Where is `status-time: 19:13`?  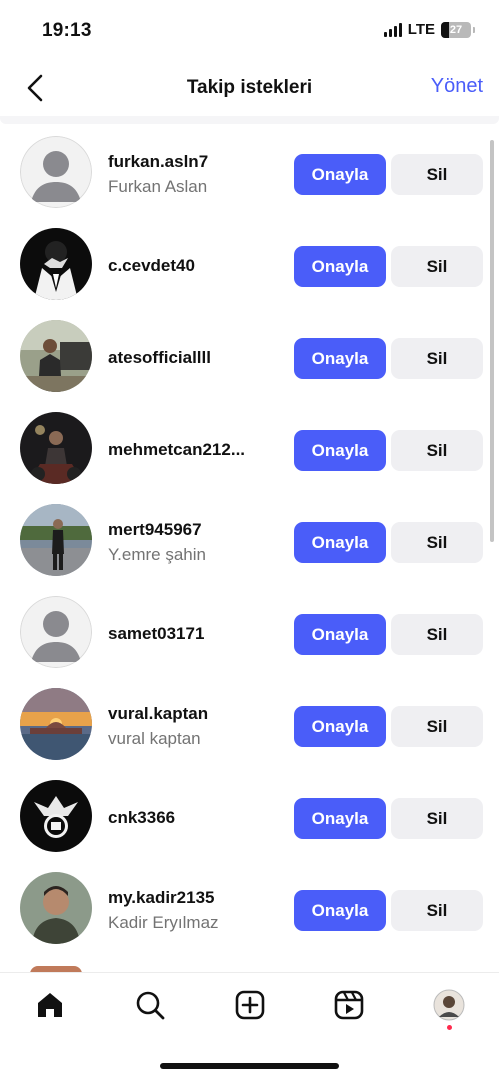 status-time: 19:13 is located at coordinates (67, 30).